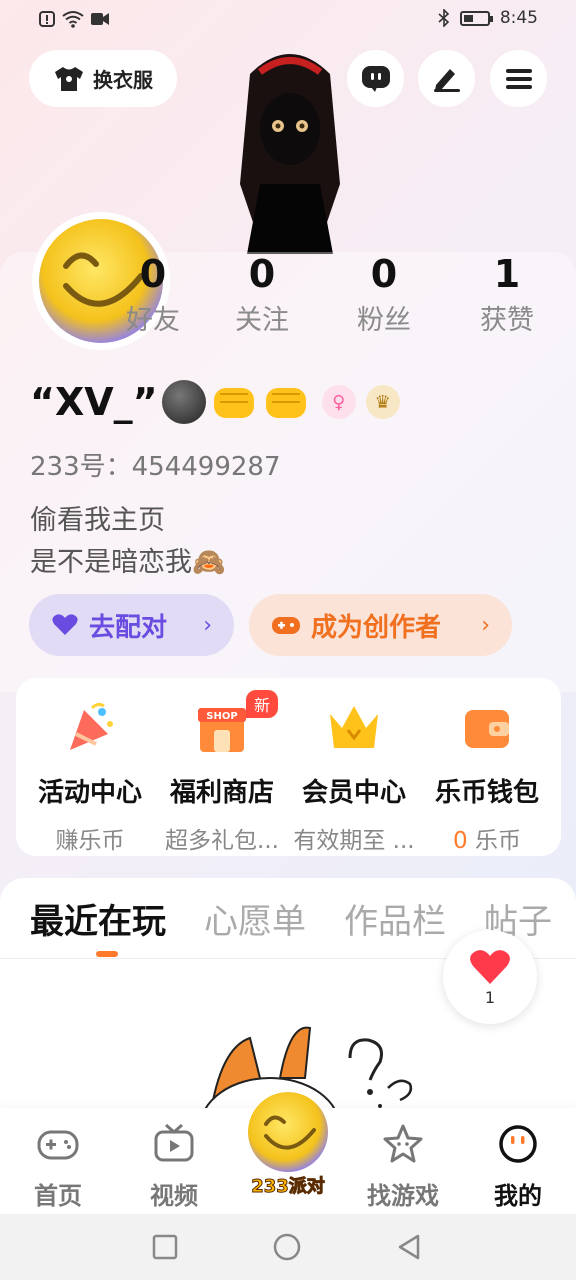  Describe the element at coordinates (89, 793) in the screenshot. I see `service-title: 活动中心` at that location.